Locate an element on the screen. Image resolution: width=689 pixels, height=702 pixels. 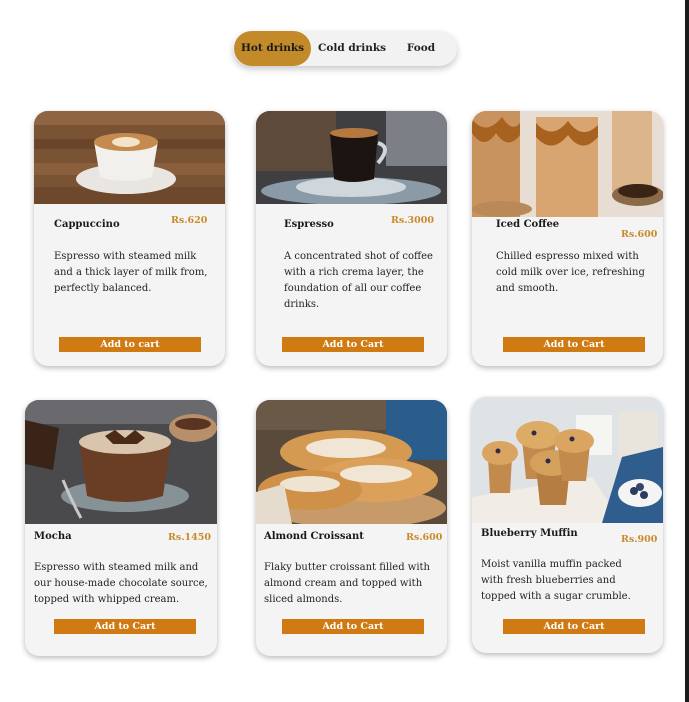
product-name: Espresso is located at coordinates (309, 224).